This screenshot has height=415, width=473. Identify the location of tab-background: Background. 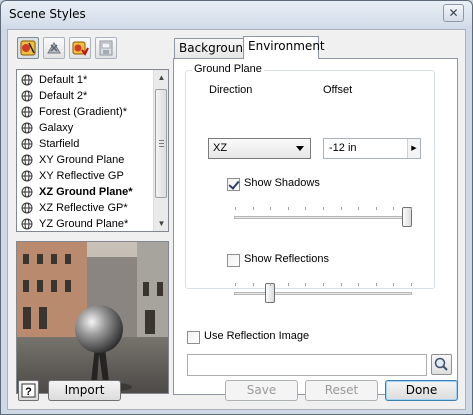
(212, 48).